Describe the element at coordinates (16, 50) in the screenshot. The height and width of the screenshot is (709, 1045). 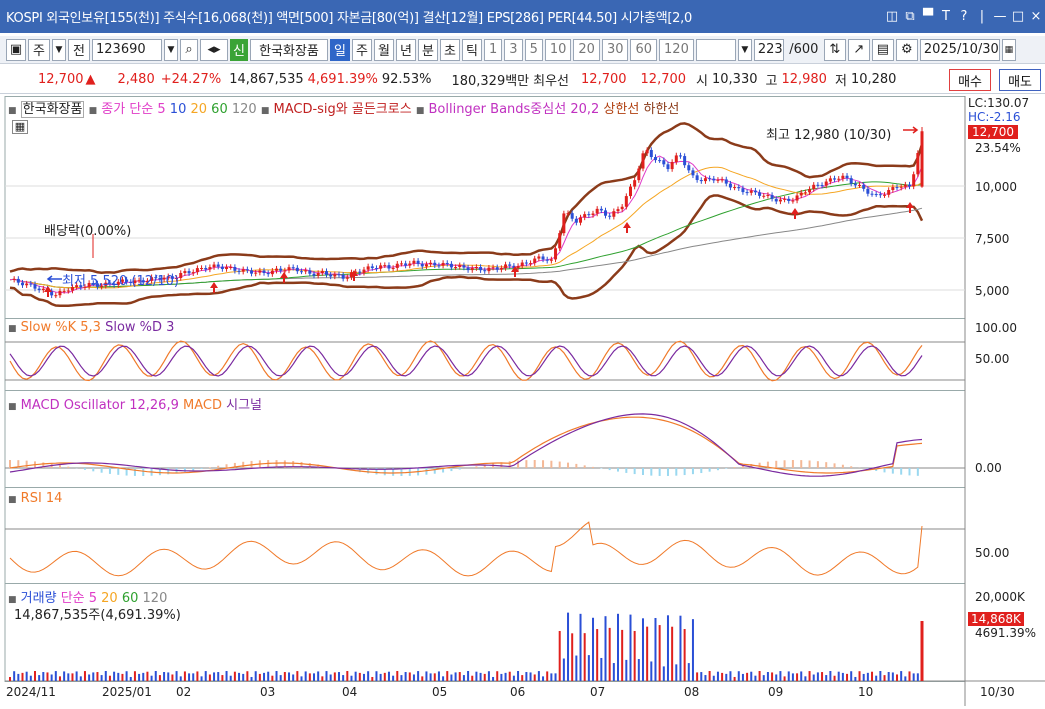
I see `chart-menu-icon: ▣` at that location.